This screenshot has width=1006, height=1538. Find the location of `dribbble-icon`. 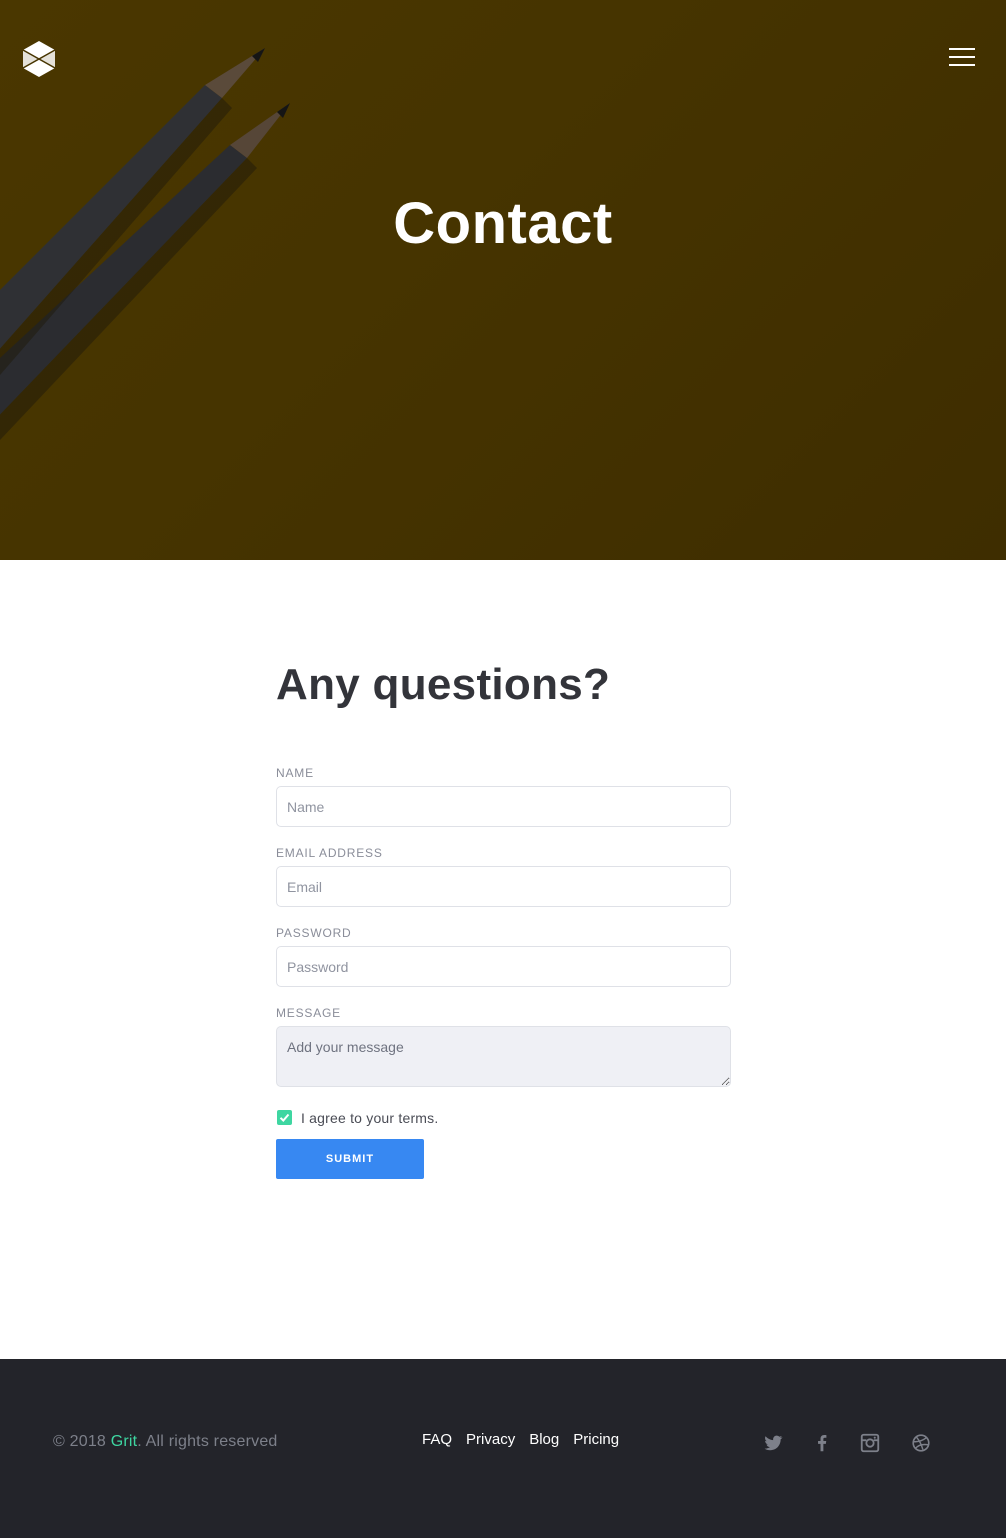

dribbble-icon is located at coordinates (921, 1443).